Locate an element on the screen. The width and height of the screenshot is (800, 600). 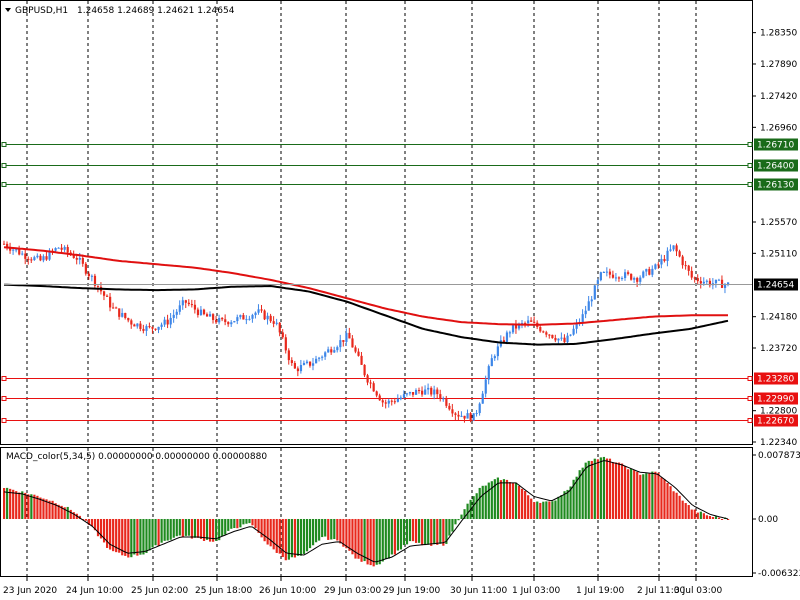
time-tick-label: 3 Jul 03:00 is located at coordinates (698, 591).